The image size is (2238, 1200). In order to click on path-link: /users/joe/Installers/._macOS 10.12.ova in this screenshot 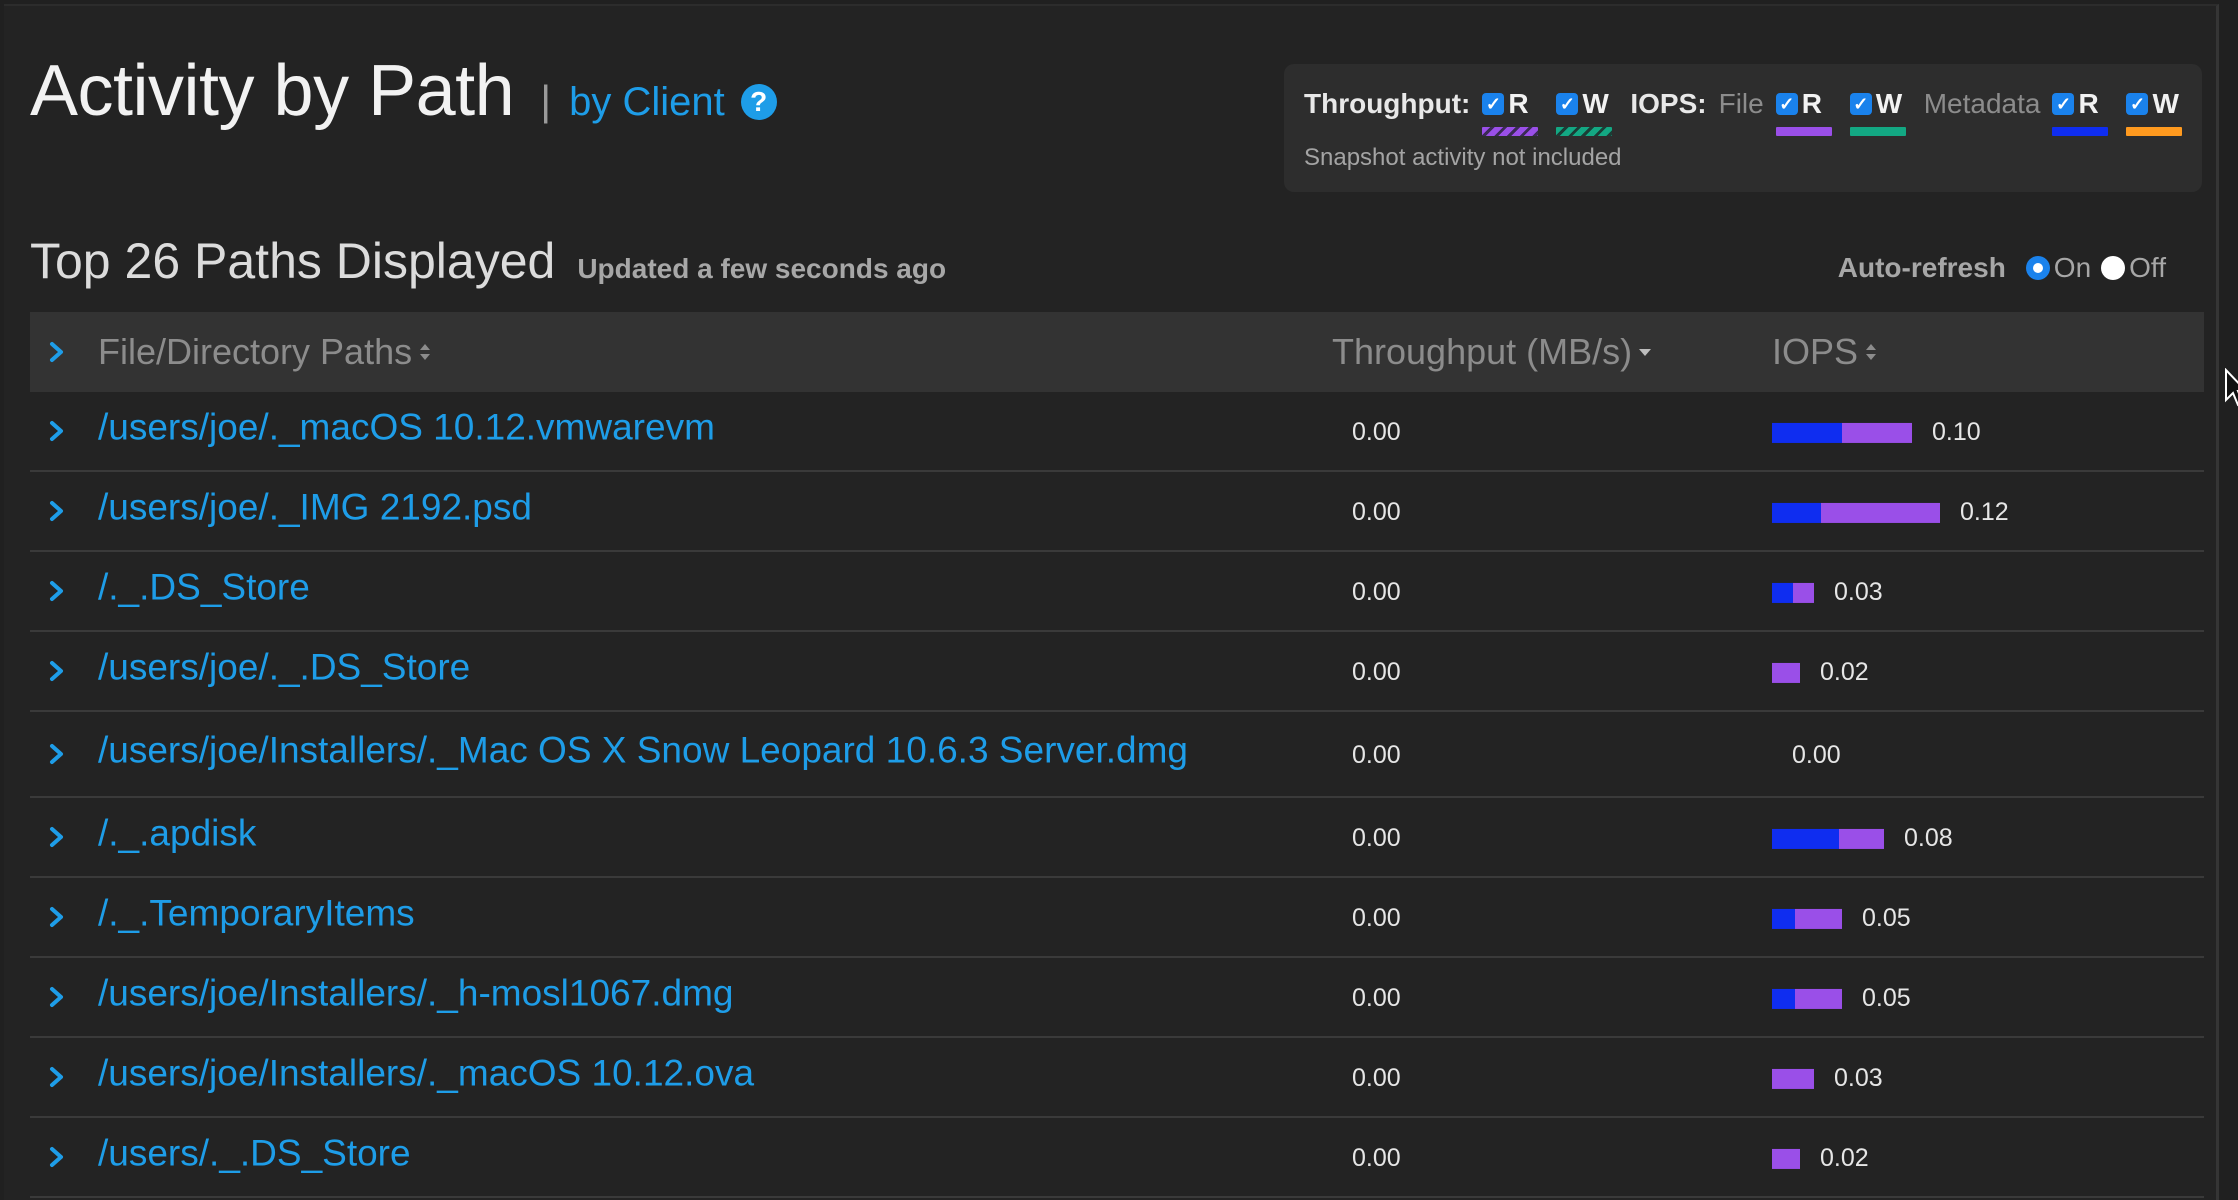, I will do `click(426, 1074)`.